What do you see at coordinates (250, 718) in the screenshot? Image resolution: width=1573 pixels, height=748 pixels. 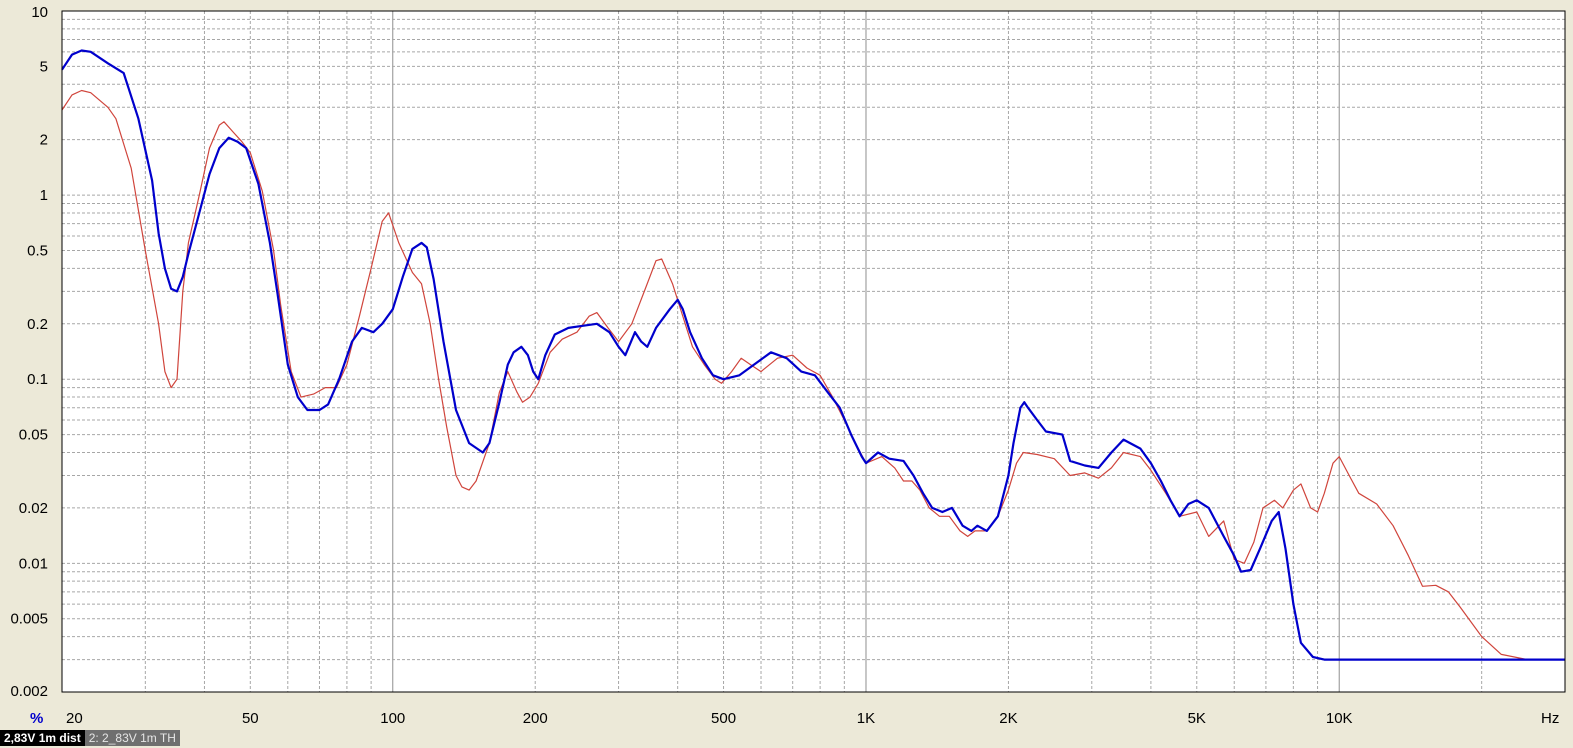 I see `x-tick-label: 50` at bounding box center [250, 718].